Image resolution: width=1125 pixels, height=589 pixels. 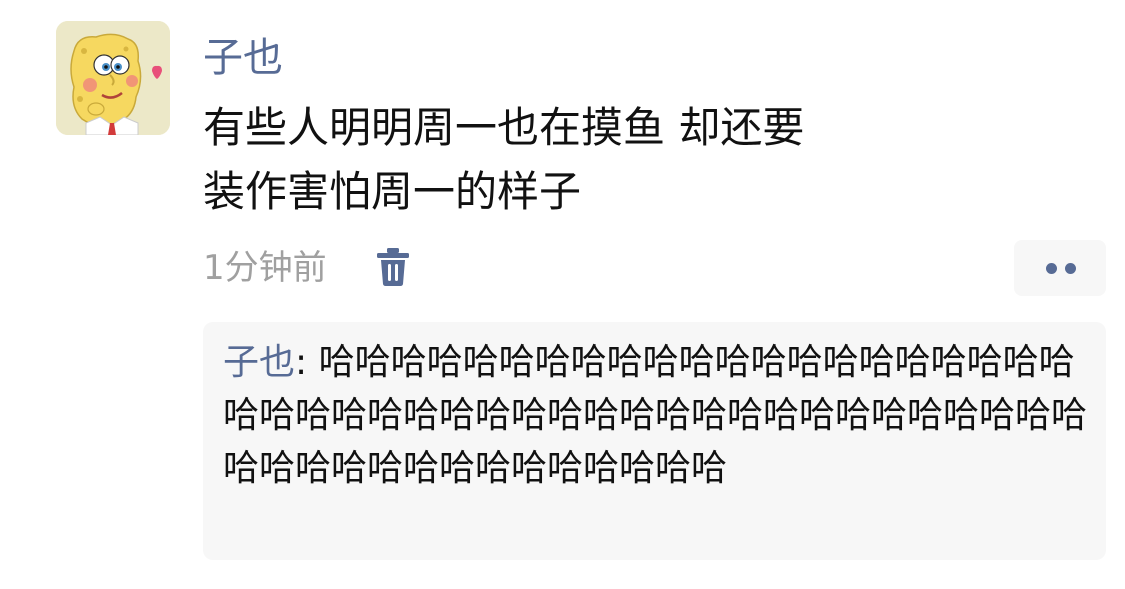 I want to click on comment-author-name: 子也, so click(x=259, y=362).